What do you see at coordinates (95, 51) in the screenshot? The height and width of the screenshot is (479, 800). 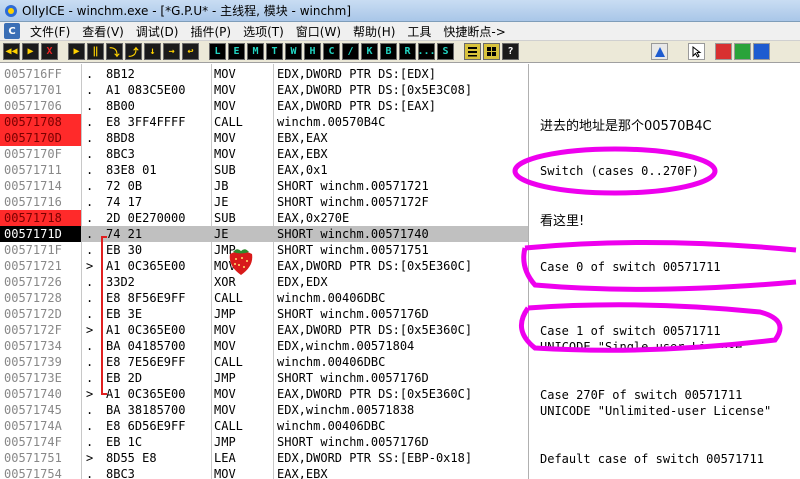 I see `pause-button: ‖` at bounding box center [95, 51].